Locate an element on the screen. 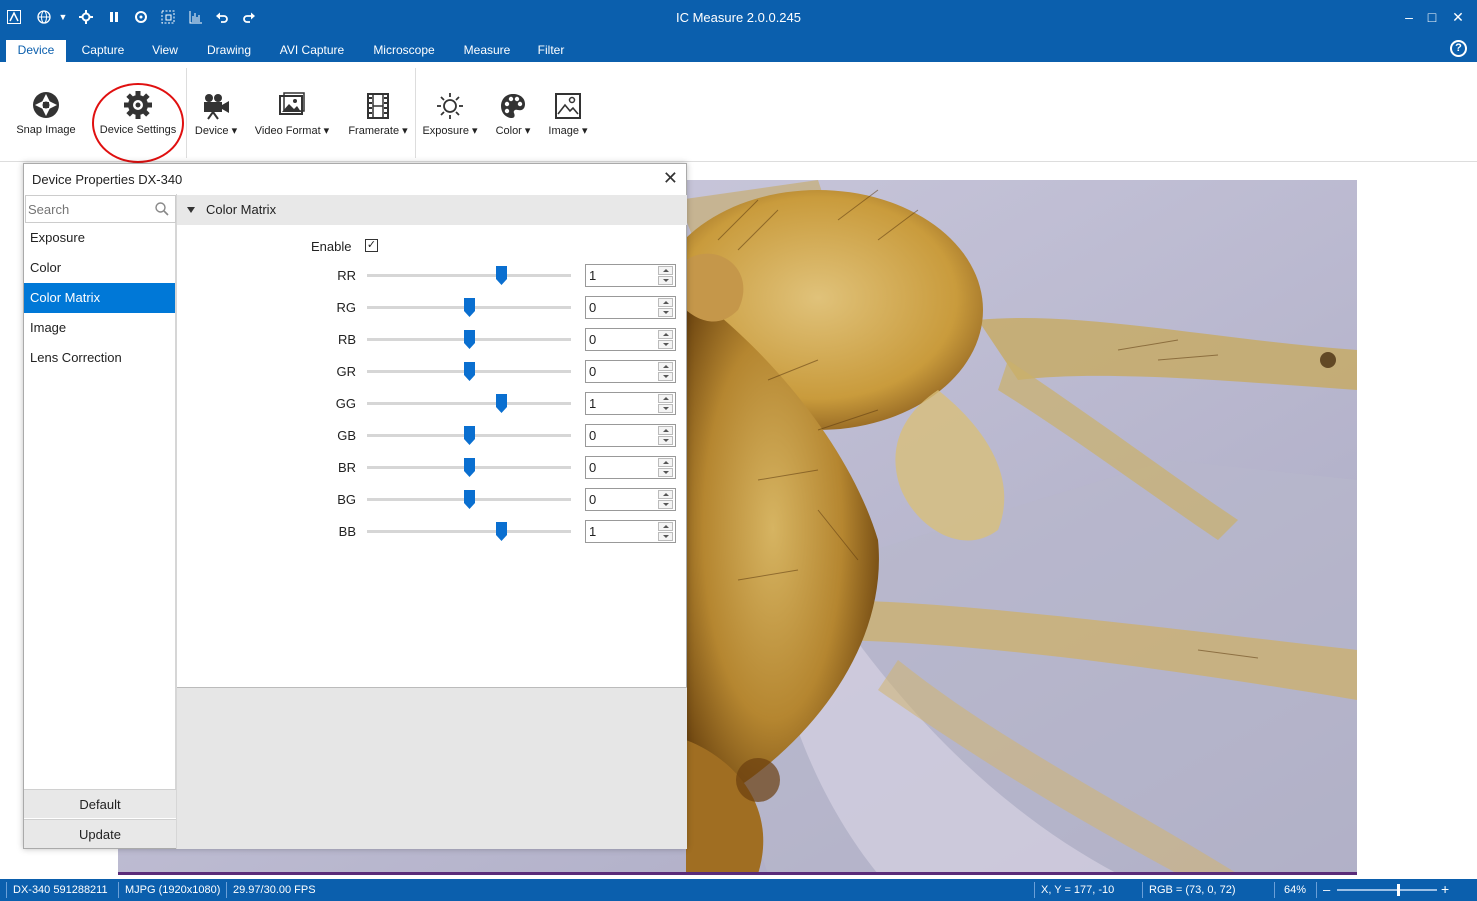 The image size is (1477, 901). nav-item-color-matrix: Color Matrix is located at coordinates (99, 298).